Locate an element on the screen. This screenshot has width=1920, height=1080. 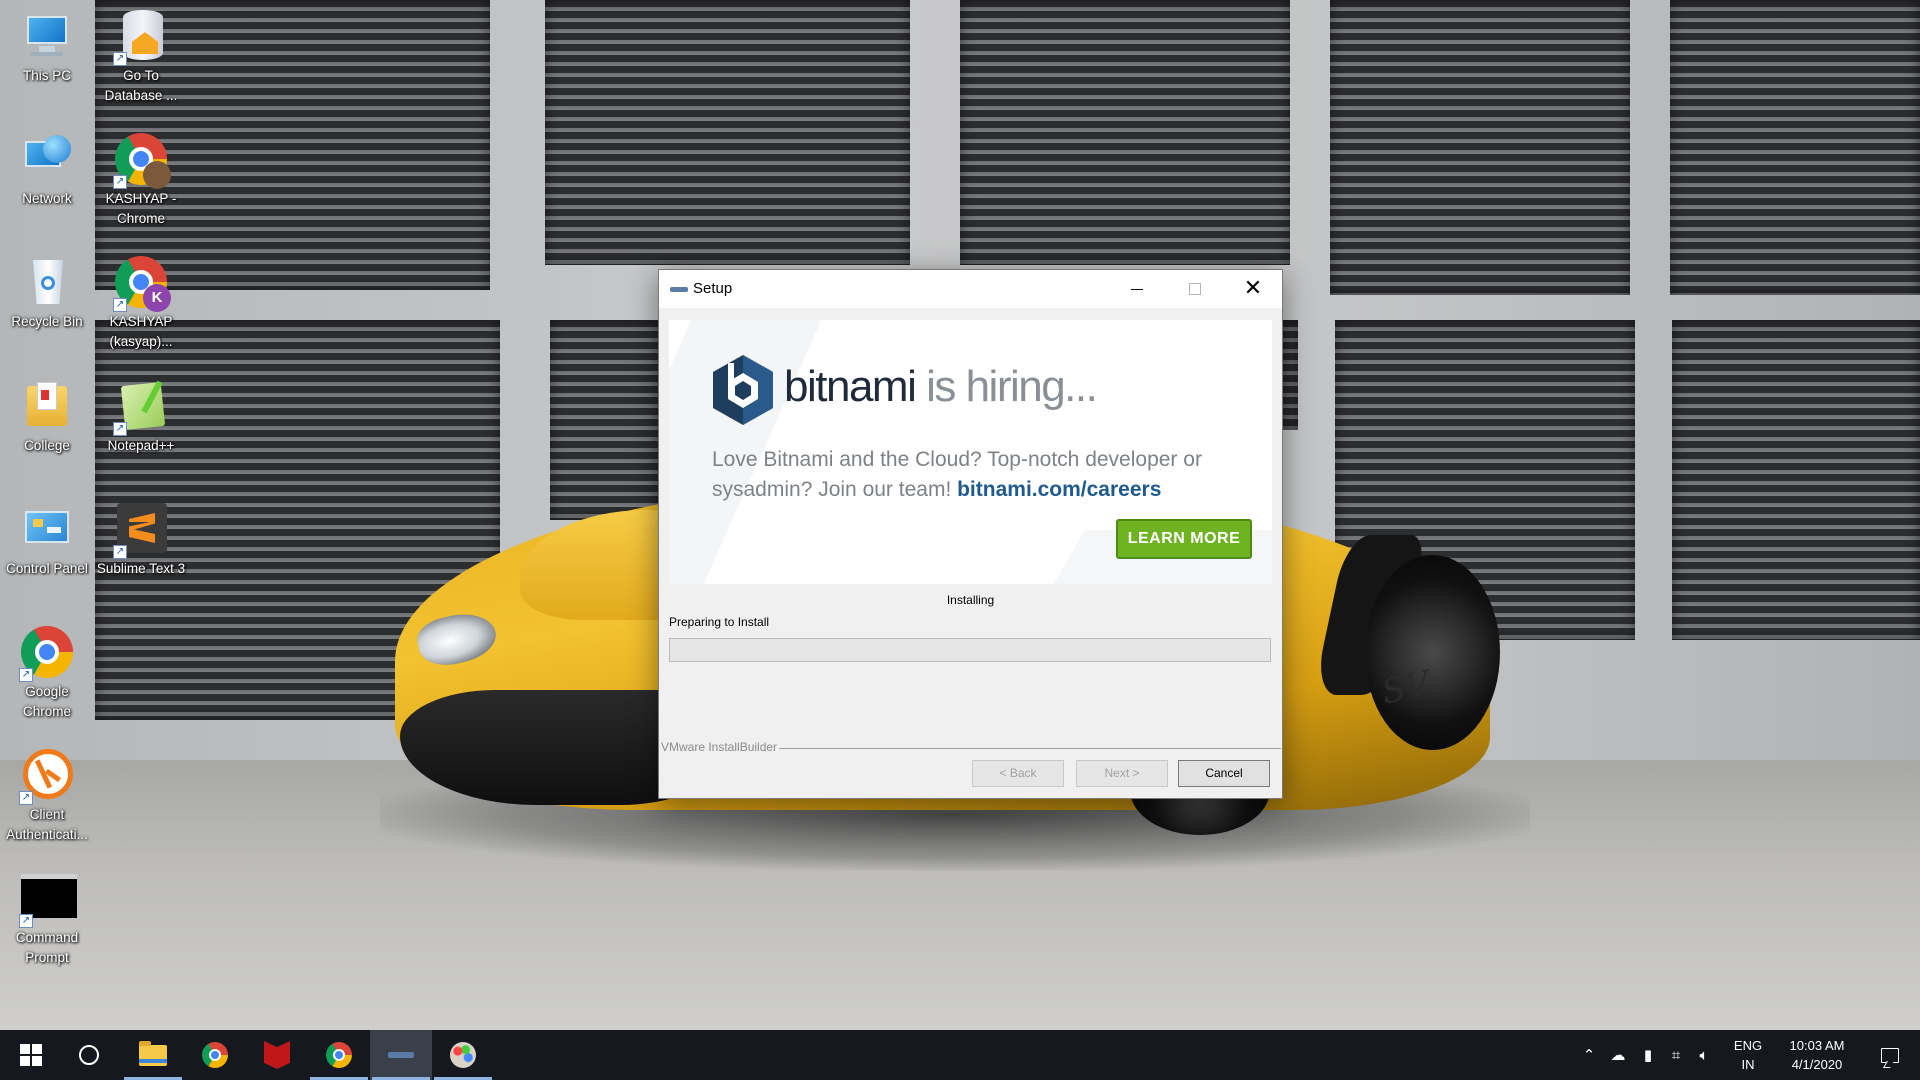
minimize-icon is located at coordinates (1137, 289).